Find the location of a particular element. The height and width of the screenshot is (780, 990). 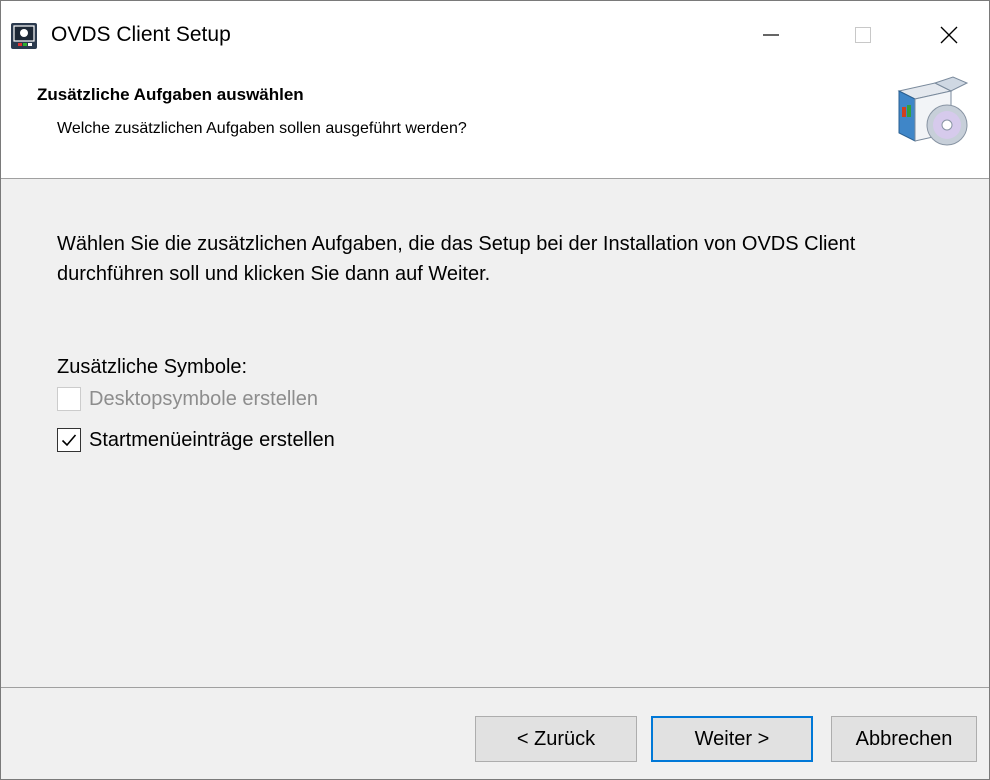

startmenu-entries-label: Startmenüeinträge erstellen is located at coordinates (212, 440).